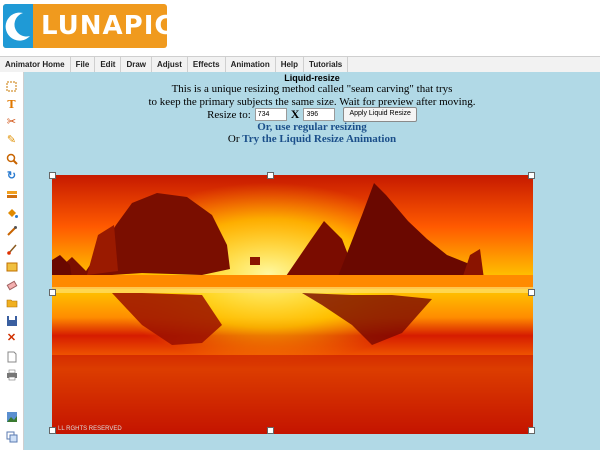  I want to click on new-file-icon, so click(11, 356).